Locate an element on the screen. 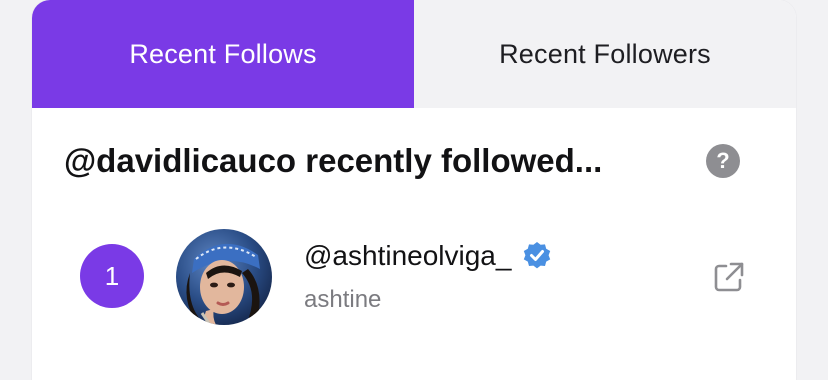  verified-badge-icon is located at coordinates (537, 255).